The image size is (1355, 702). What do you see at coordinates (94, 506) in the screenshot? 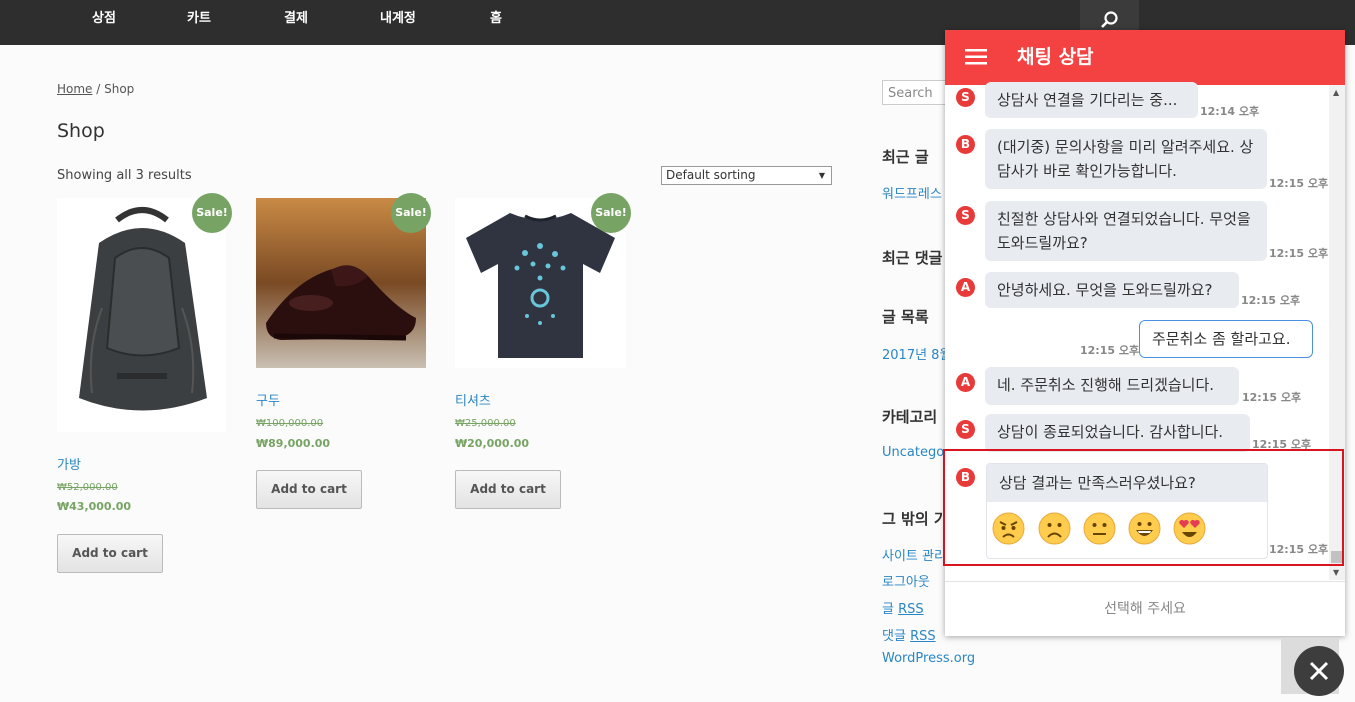
I see `product-sale-price: ₩43,000.00` at bounding box center [94, 506].